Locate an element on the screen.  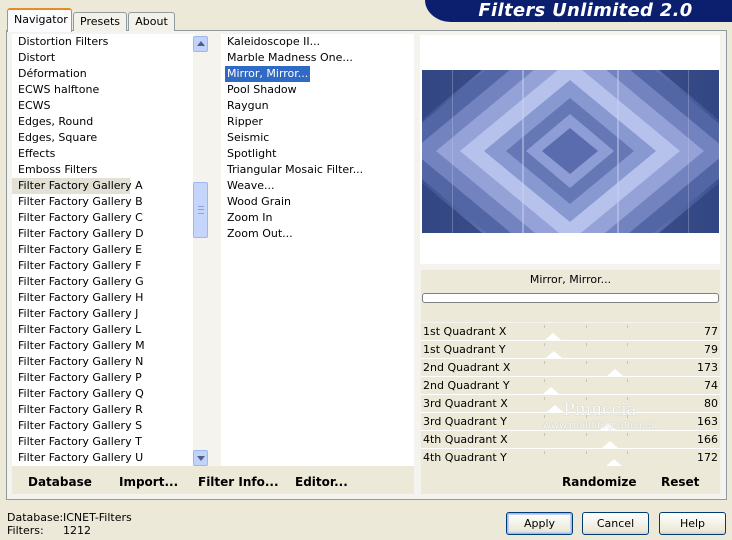
param-slider: 1st Quadrant Y 79 is located at coordinates (570, 350).